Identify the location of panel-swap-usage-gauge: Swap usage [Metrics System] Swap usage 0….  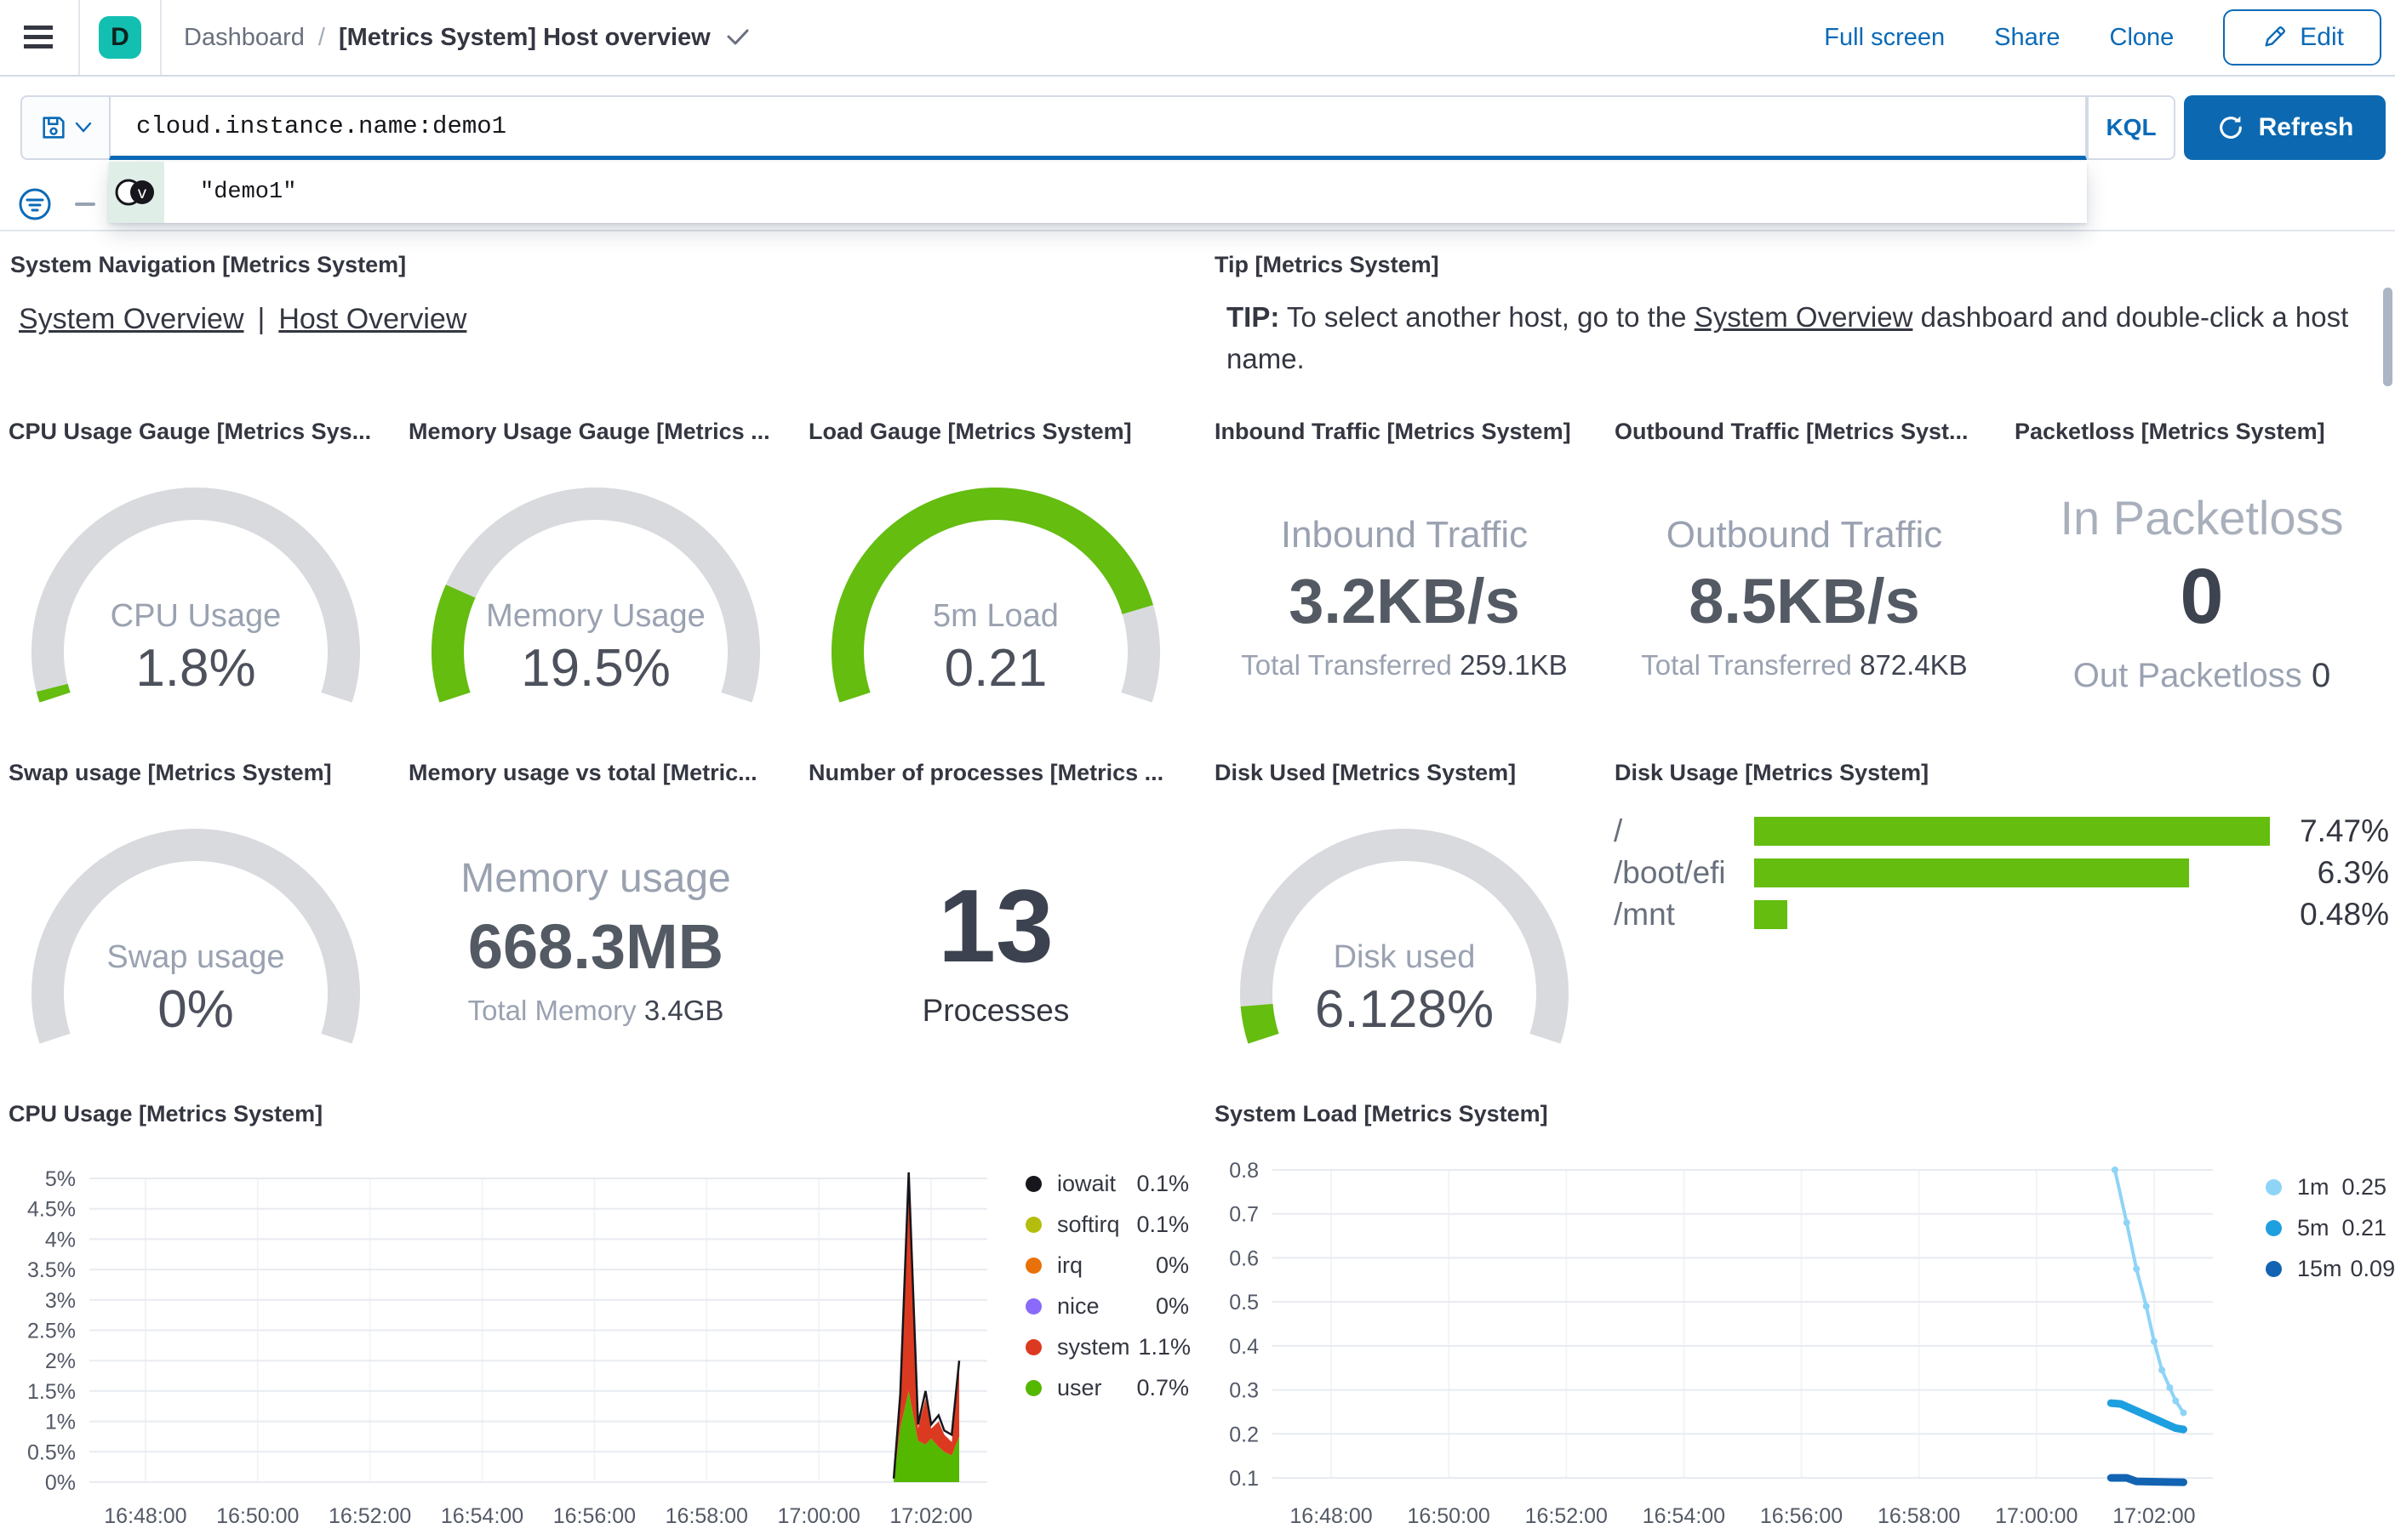
(196, 929).